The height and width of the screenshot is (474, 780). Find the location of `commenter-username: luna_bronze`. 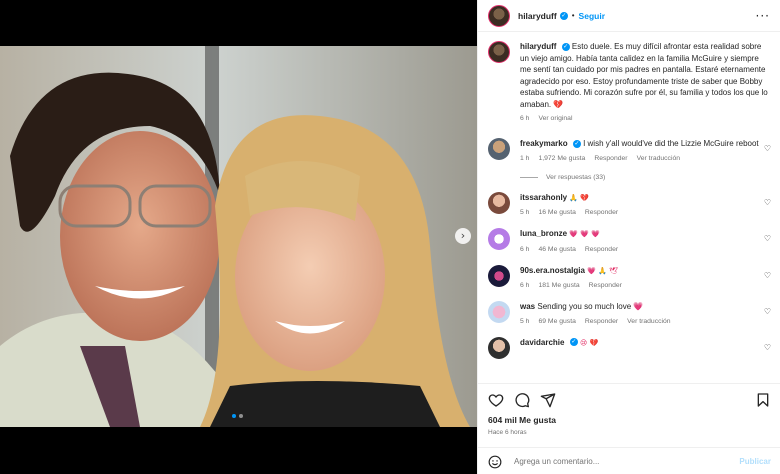

commenter-username: luna_bronze is located at coordinates (543, 233).